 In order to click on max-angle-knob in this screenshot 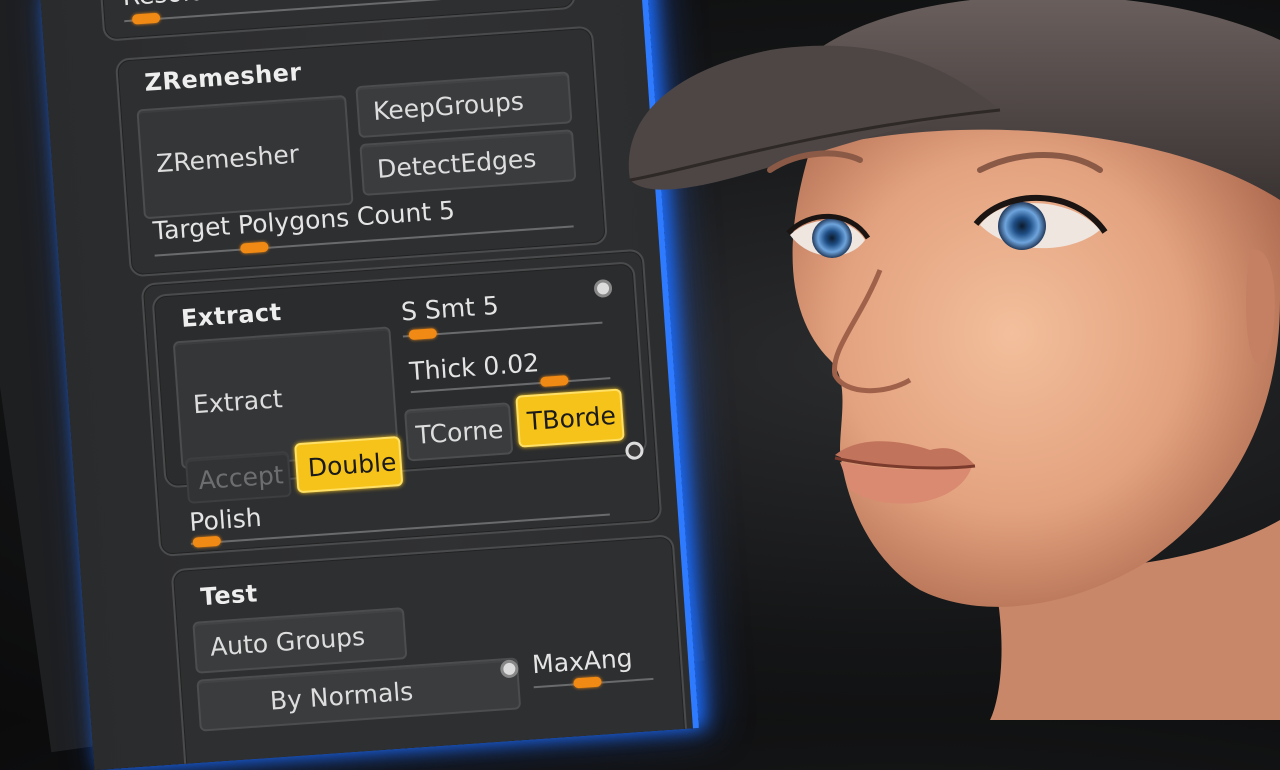, I will do `click(587, 682)`.